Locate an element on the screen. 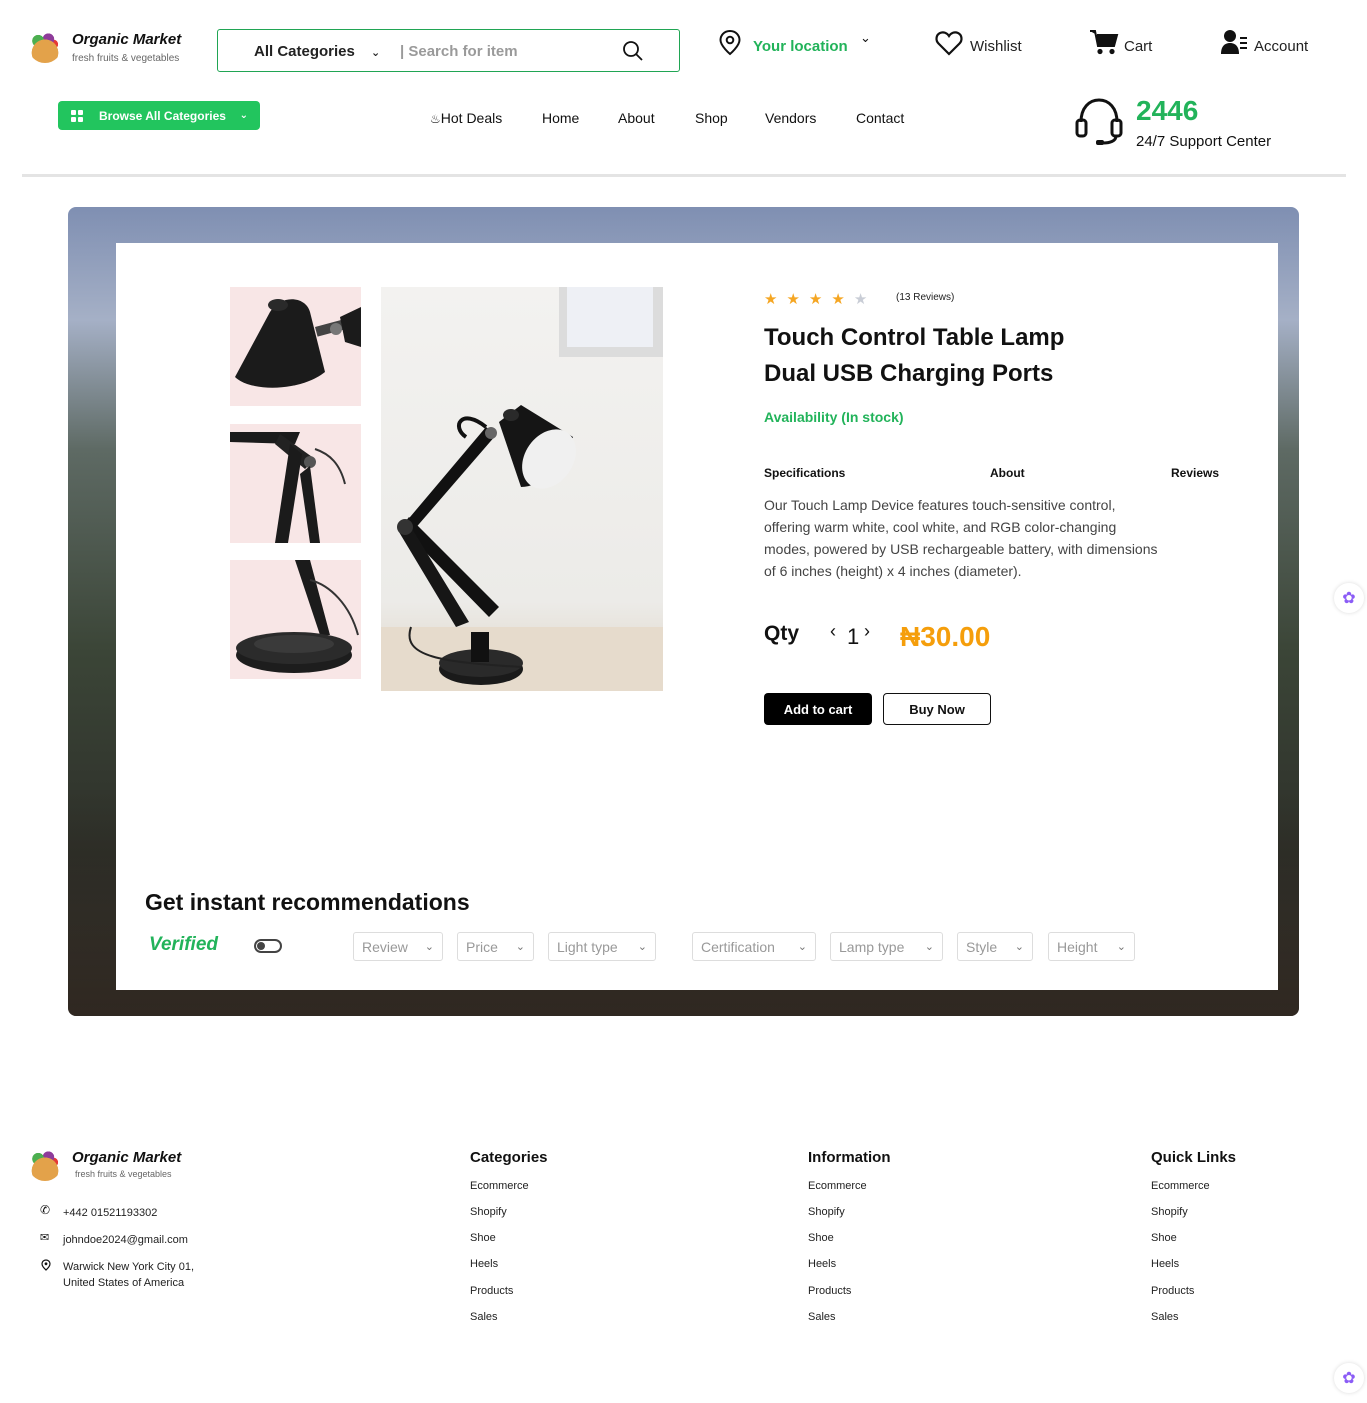 This screenshot has width=1367, height=1403. filter-light-type: Light type ⌄ is located at coordinates (602, 946).